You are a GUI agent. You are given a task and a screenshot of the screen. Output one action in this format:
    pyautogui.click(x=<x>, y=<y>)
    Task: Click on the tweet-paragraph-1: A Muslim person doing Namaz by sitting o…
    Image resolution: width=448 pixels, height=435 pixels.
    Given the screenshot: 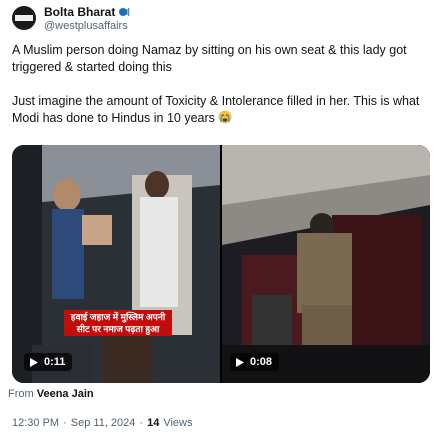 What is the action you would take?
    pyautogui.click(x=209, y=58)
    